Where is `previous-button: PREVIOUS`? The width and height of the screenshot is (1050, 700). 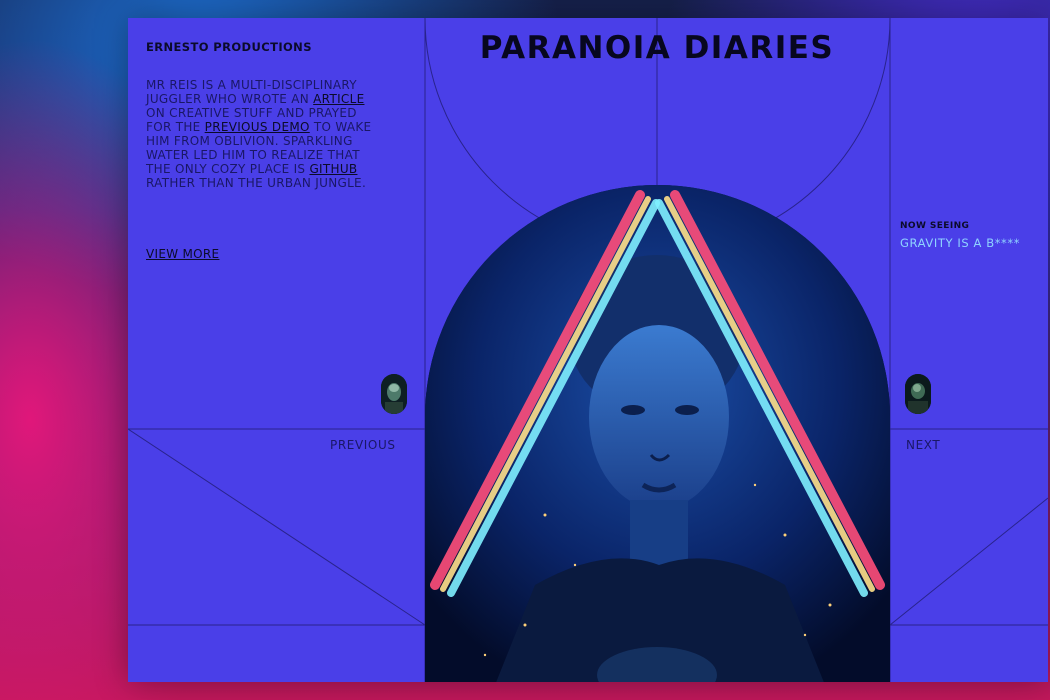
previous-button: PREVIOUS is located at coordinates (363, 445).